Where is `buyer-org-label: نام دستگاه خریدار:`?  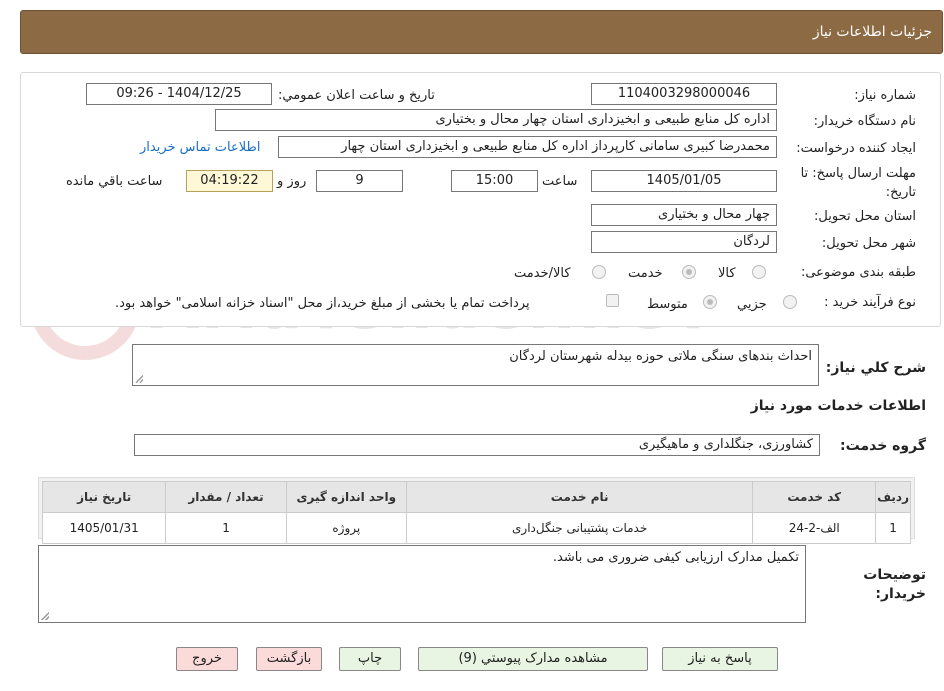
buyer-org-label: نام دستگاه خریدار: is located at coordinates (864, 121).